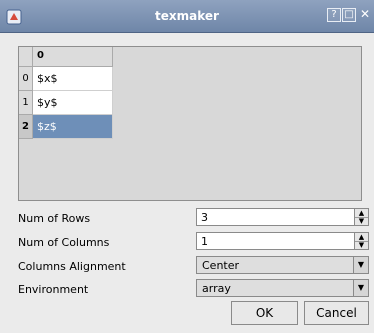 This screenshot has height=333, width=374. What do you see at coordinates (53, 289) in the screenshot?
I see `environment-label: Environment` at bounding box center [53, 289].